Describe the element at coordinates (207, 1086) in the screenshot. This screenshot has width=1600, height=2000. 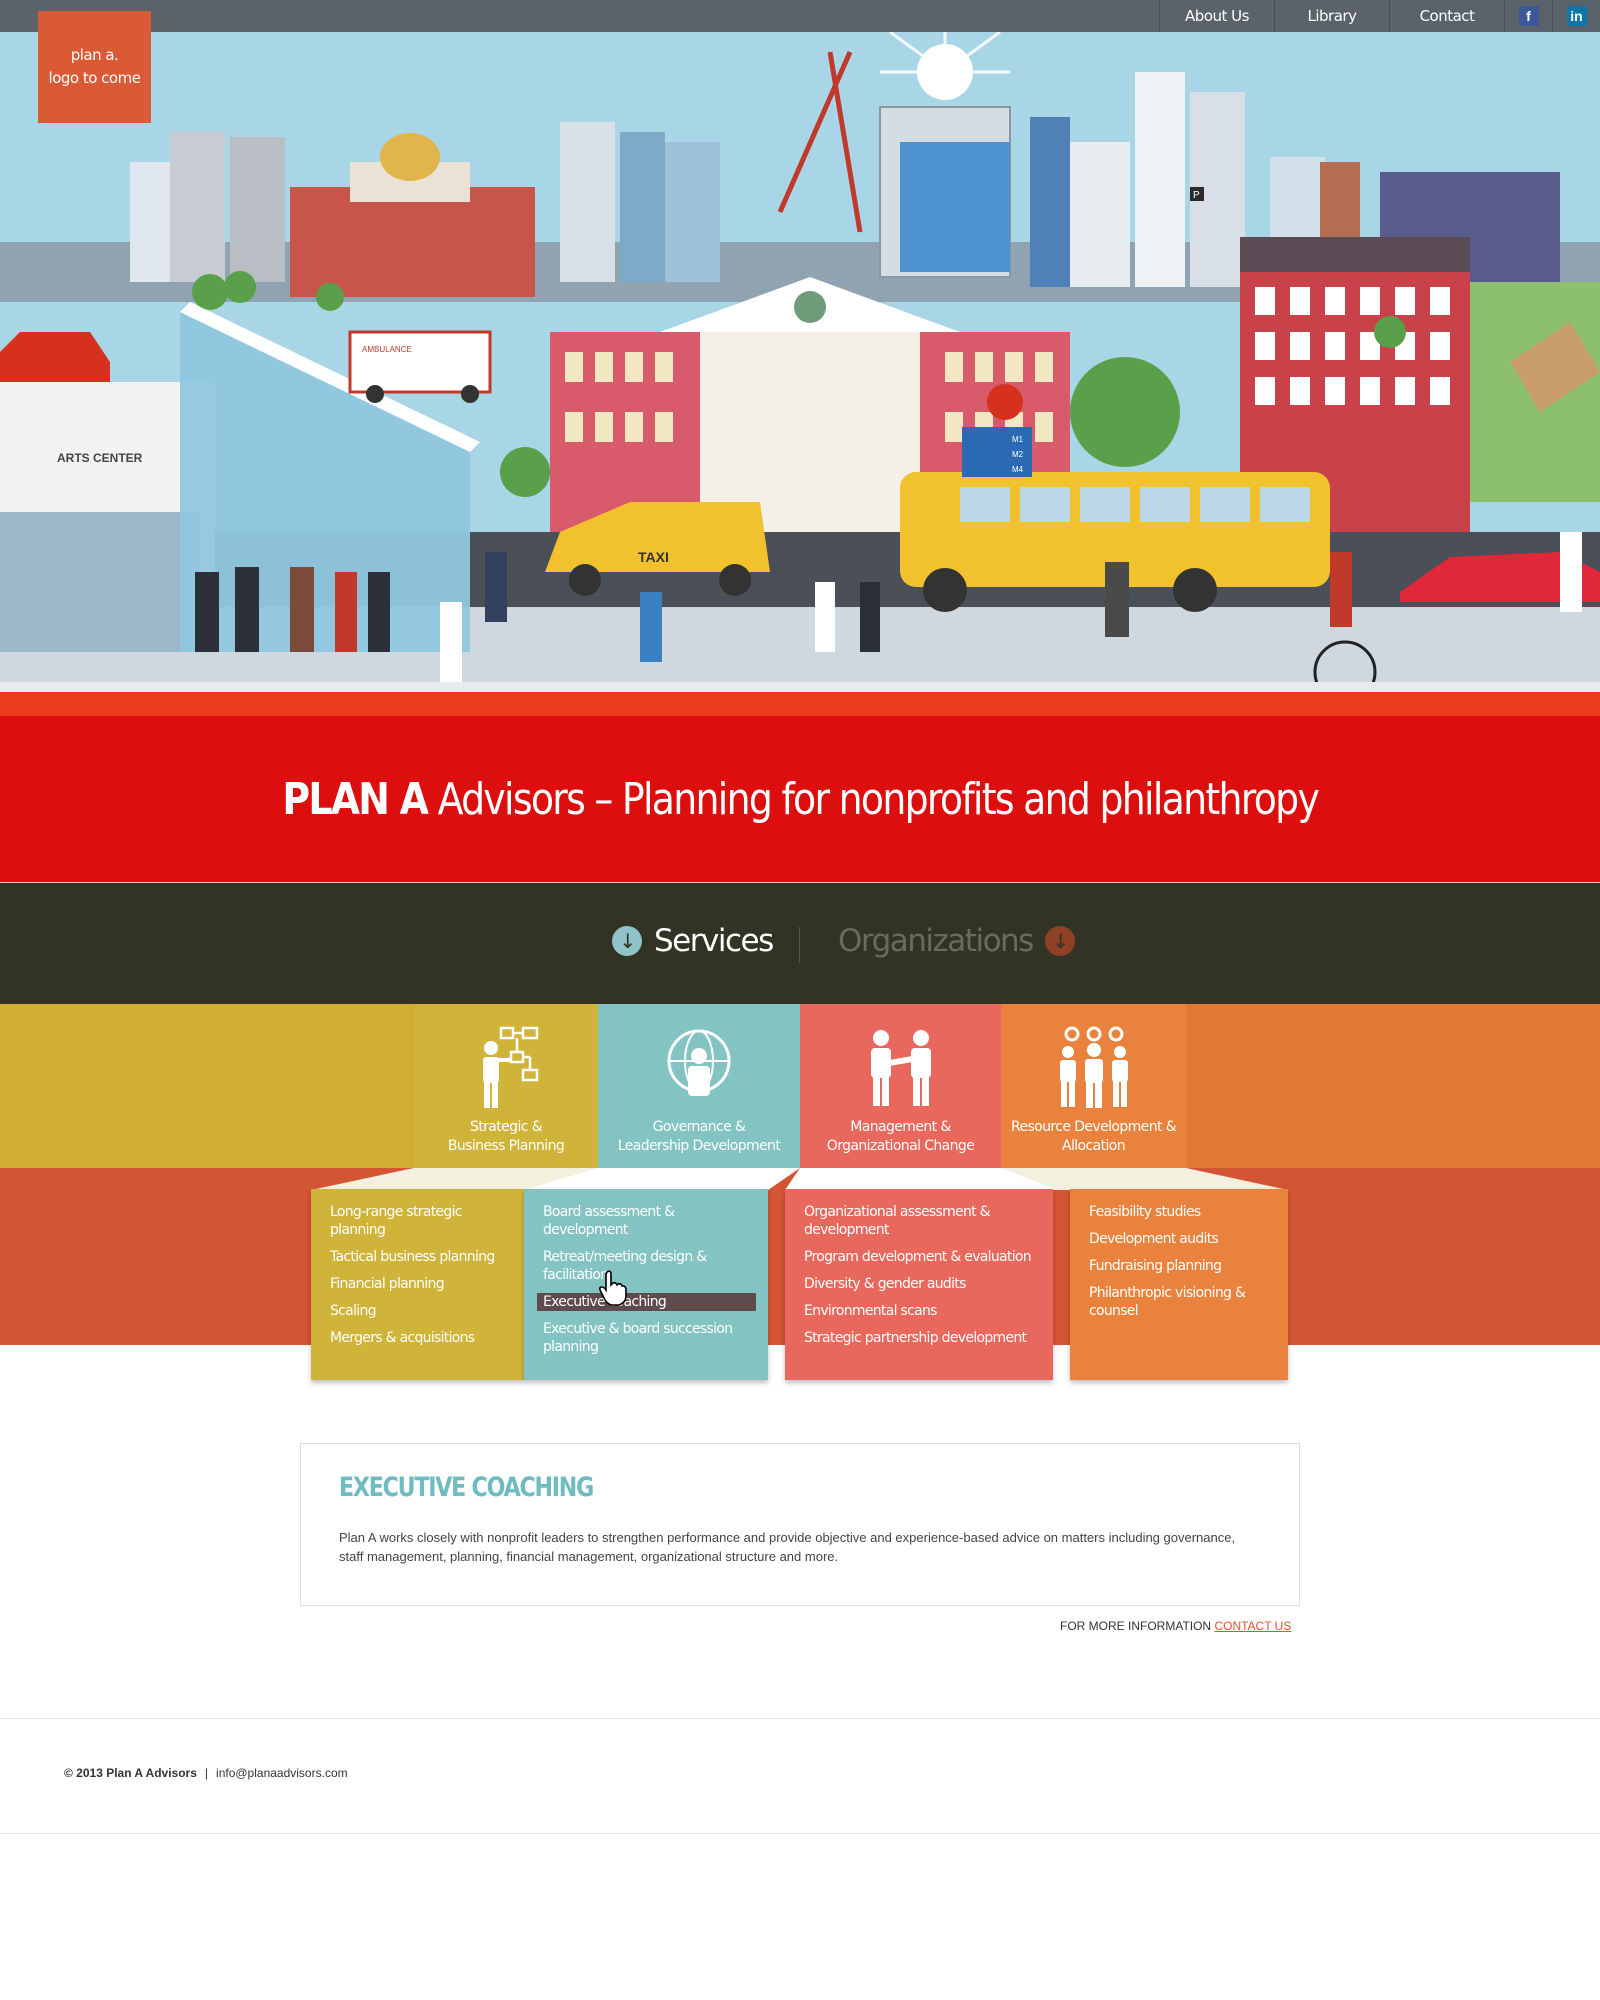
I see `band-left-fill` at that location.